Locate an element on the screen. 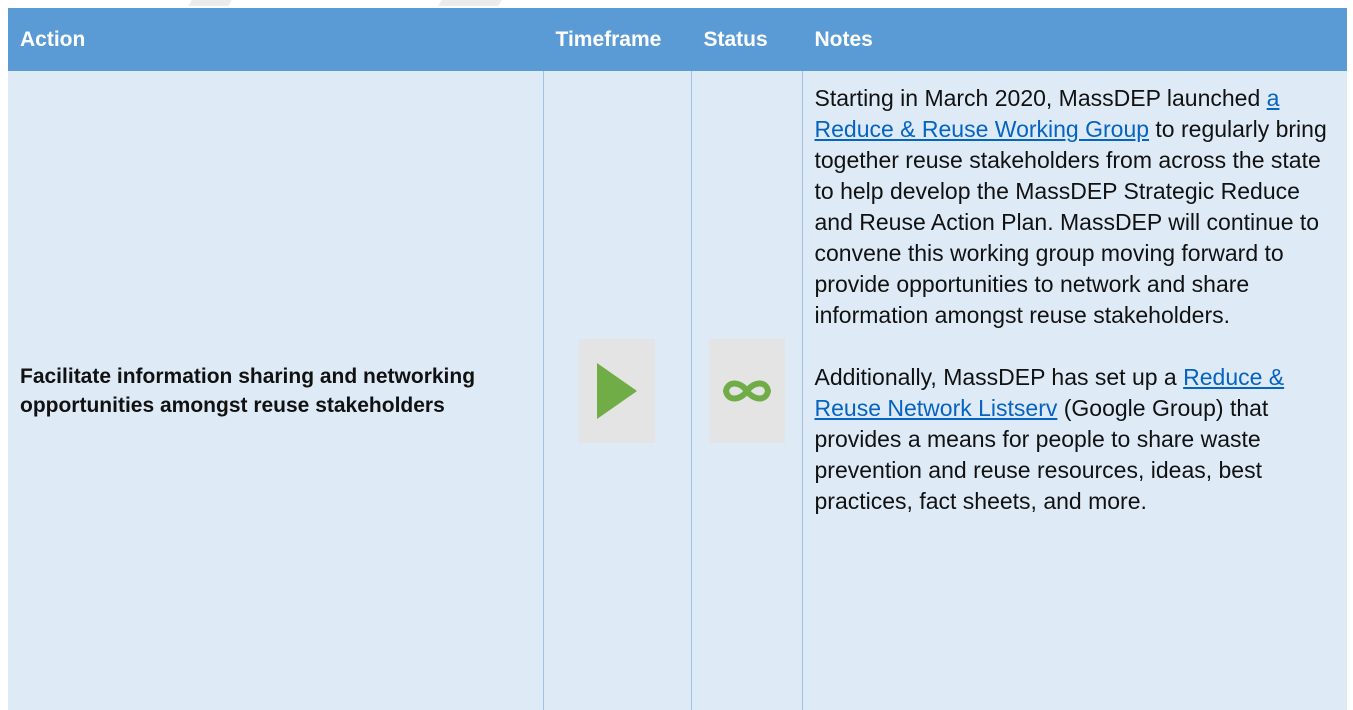 This screenshot has width=1353, height=710. timeframe-cell is located at coordinates (617, 390).